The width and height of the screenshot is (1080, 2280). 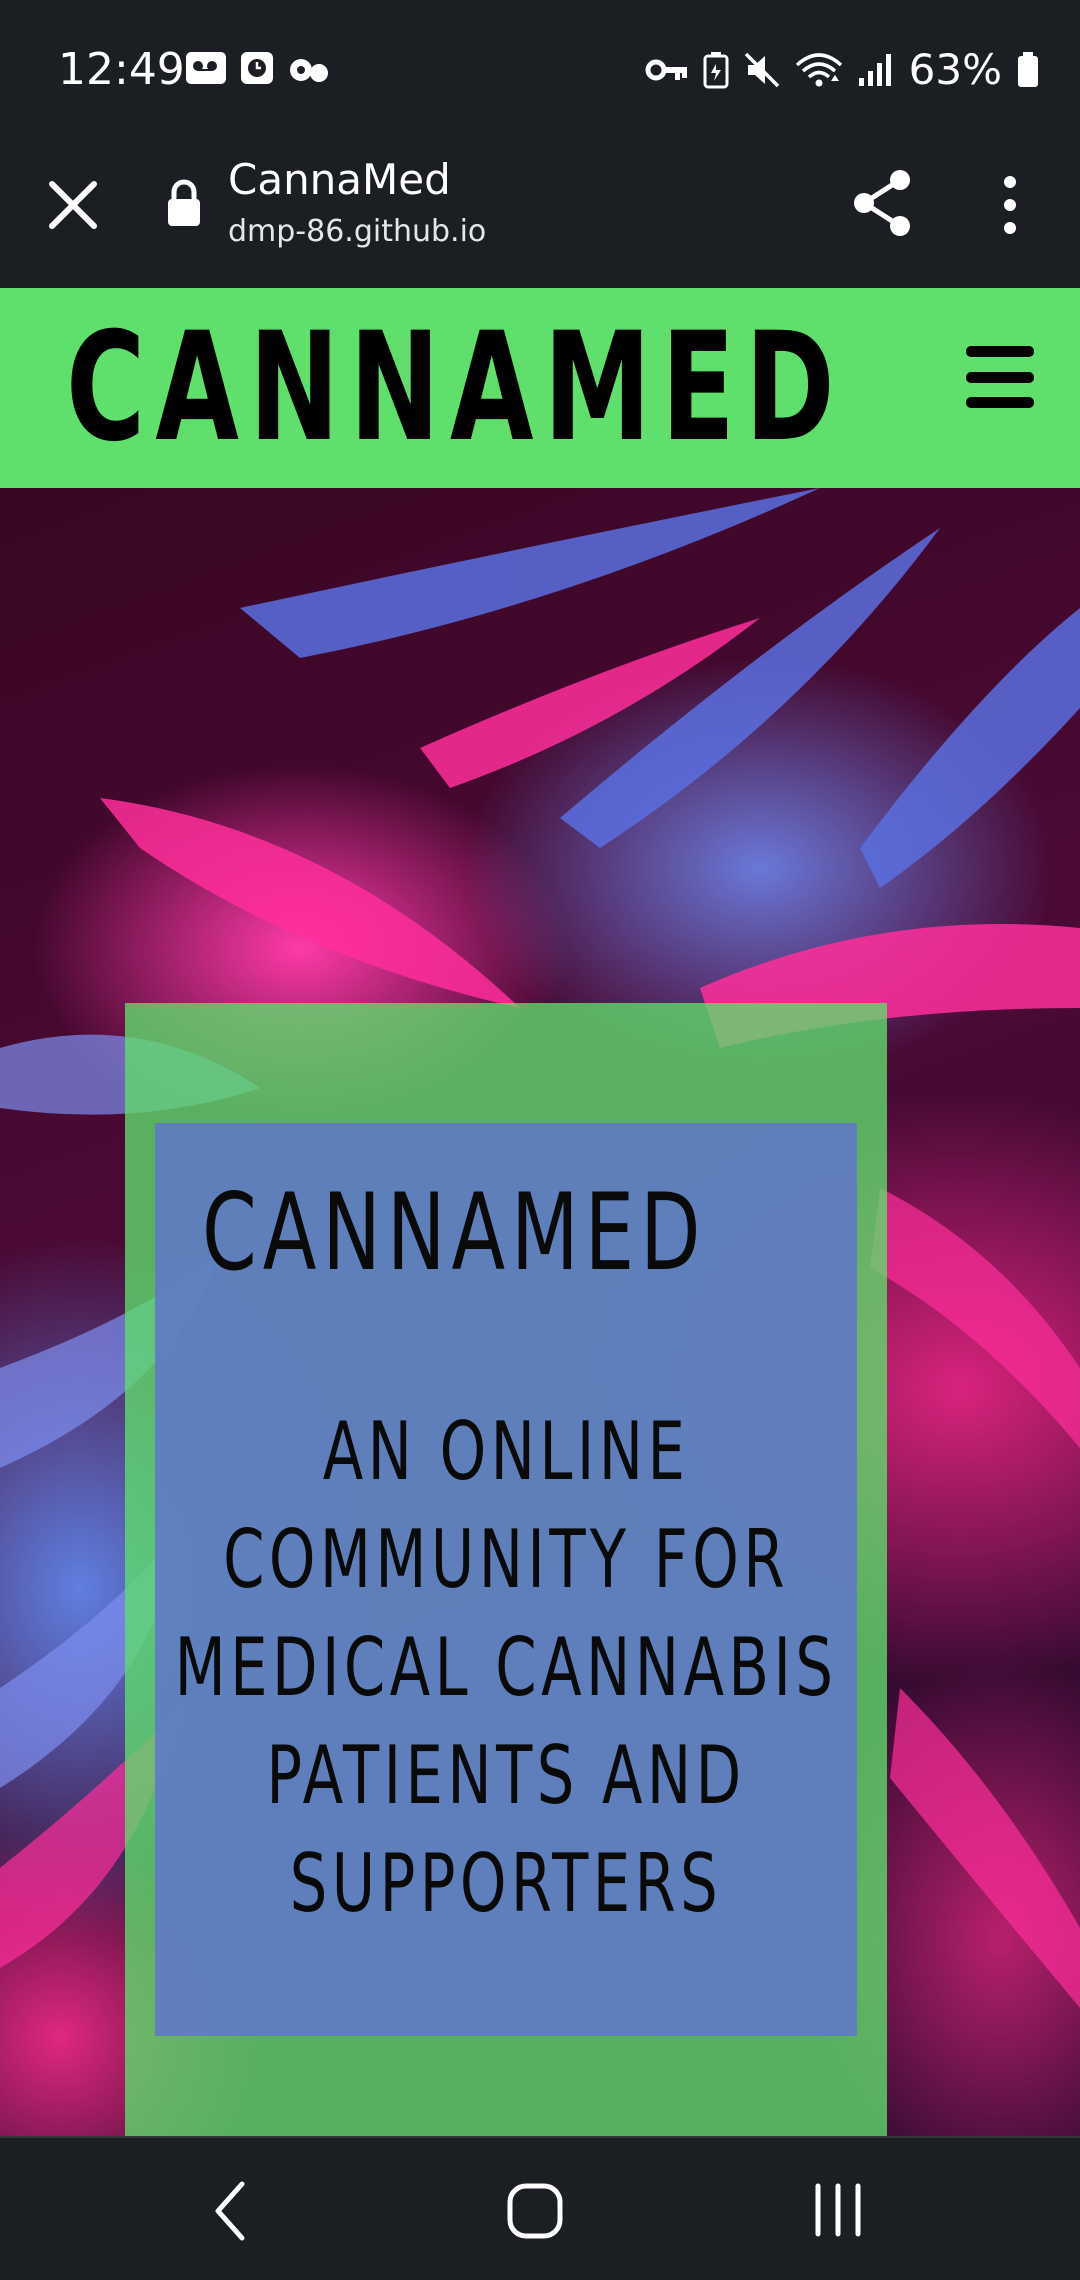 What do you see at coordinates (206, 68) in the screenshot?
I see `voicemail-icon` at bounding box center [206, 68].